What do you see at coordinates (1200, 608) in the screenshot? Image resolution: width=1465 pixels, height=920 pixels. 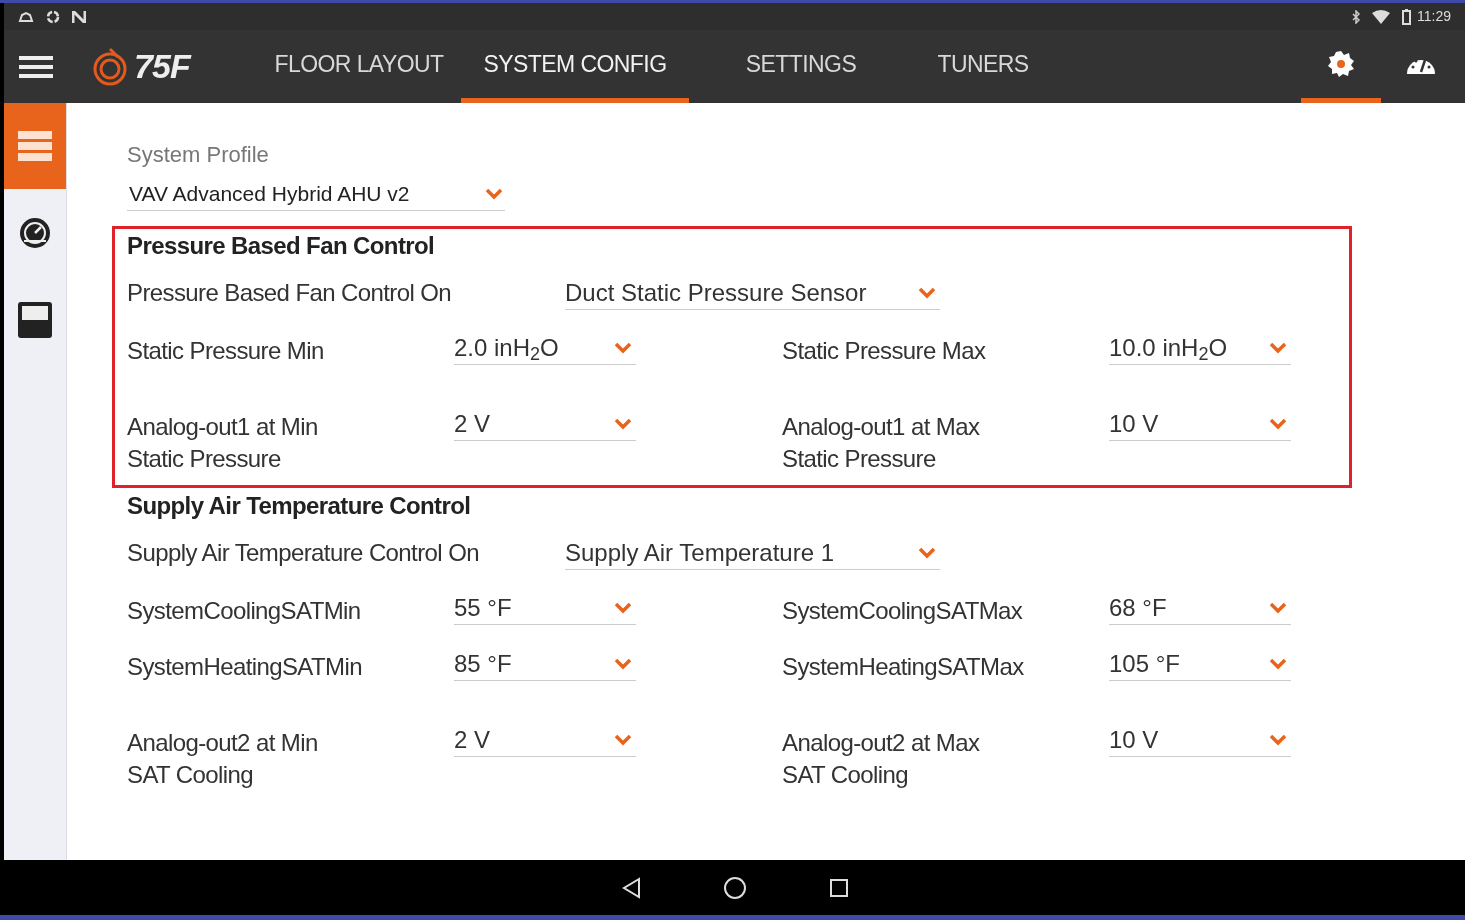 I see `dropdown: 68 °F` at bounding box center [1200, 608].